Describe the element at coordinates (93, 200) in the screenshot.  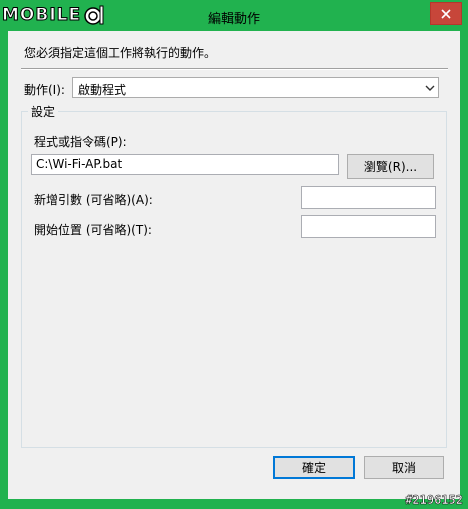
I see `arguments-label: 新增引數 (可省略)(A):` at that location.